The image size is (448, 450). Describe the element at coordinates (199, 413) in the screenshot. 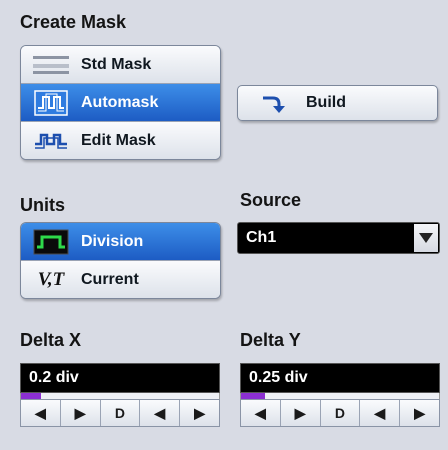

I see `delta-x-fine-right-button: ▶` at that location.